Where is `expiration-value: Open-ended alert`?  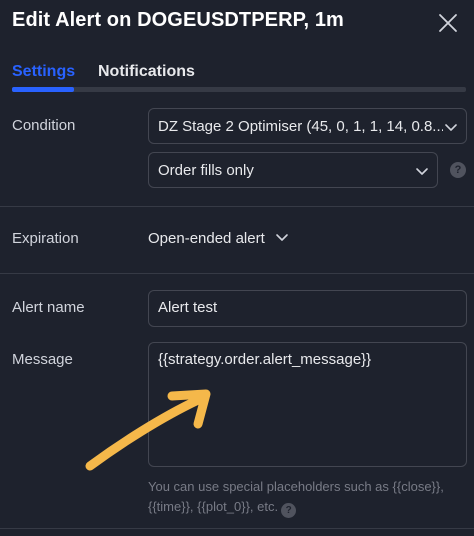 expiration-value: Open-ended alert is located at coordinates (206, 238).